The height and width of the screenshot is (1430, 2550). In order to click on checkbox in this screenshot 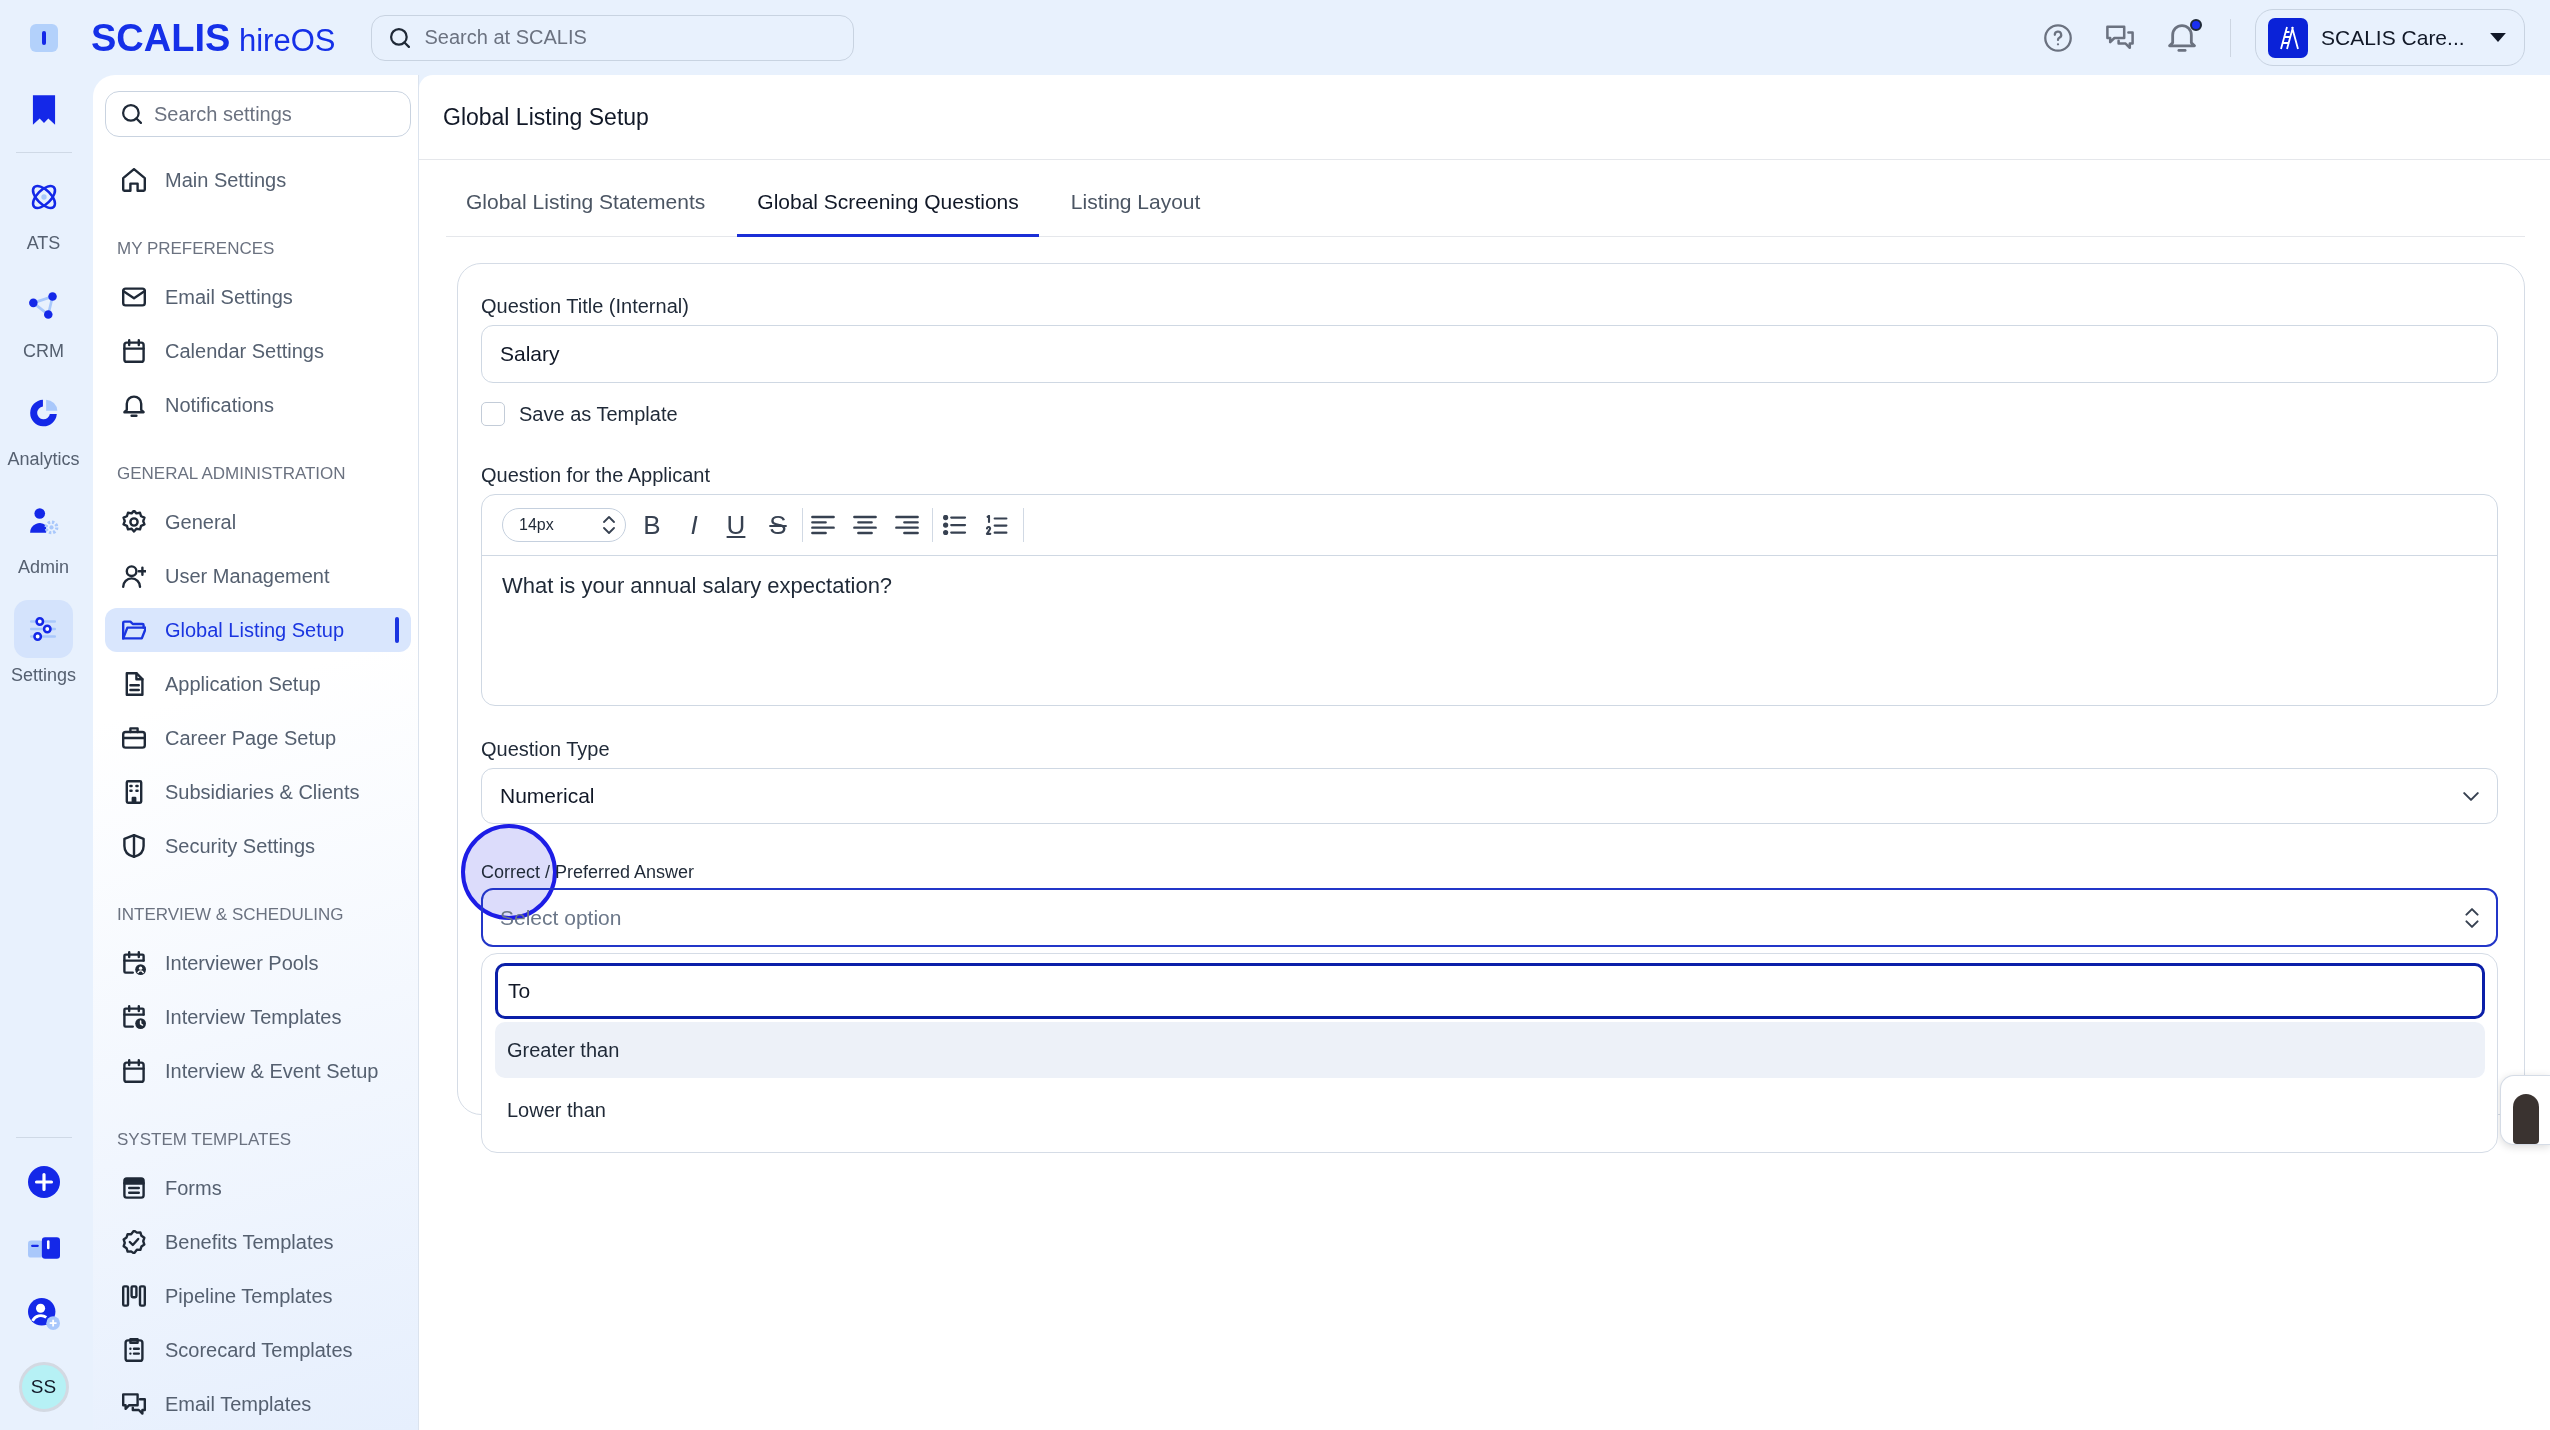, I will do `click(493, 414)`.